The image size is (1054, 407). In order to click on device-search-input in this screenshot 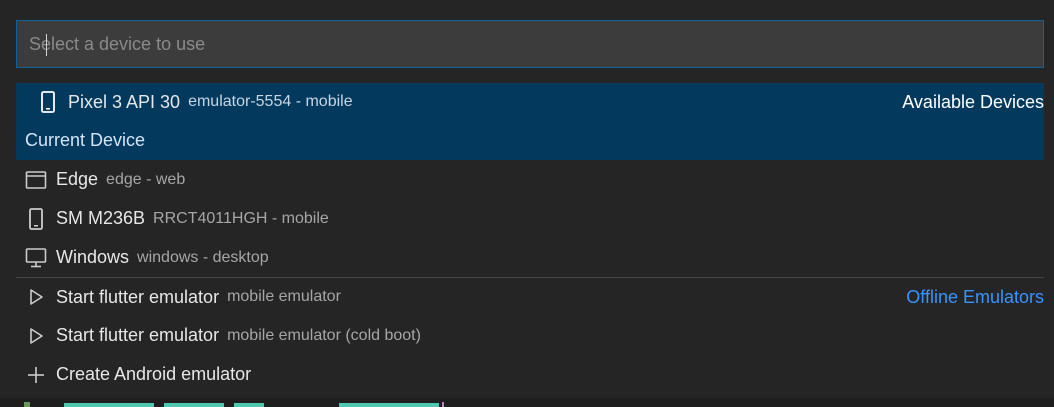, I will do `click(530, 44)`.